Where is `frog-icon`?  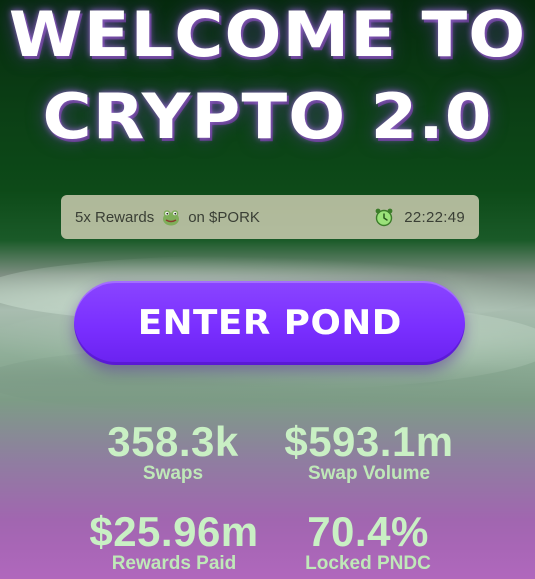
frog-icon is located at coordinates (171, 217).